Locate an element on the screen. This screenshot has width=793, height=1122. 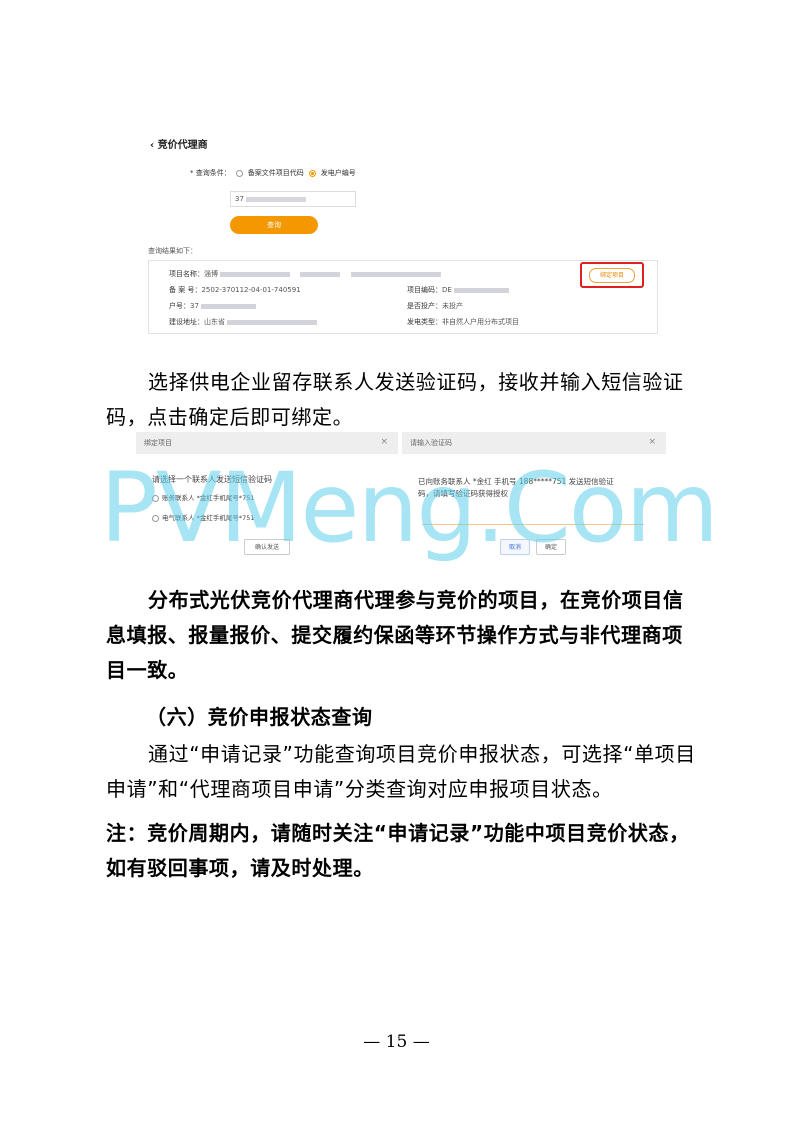
radio-option-account is located at coordinates (312, 173).